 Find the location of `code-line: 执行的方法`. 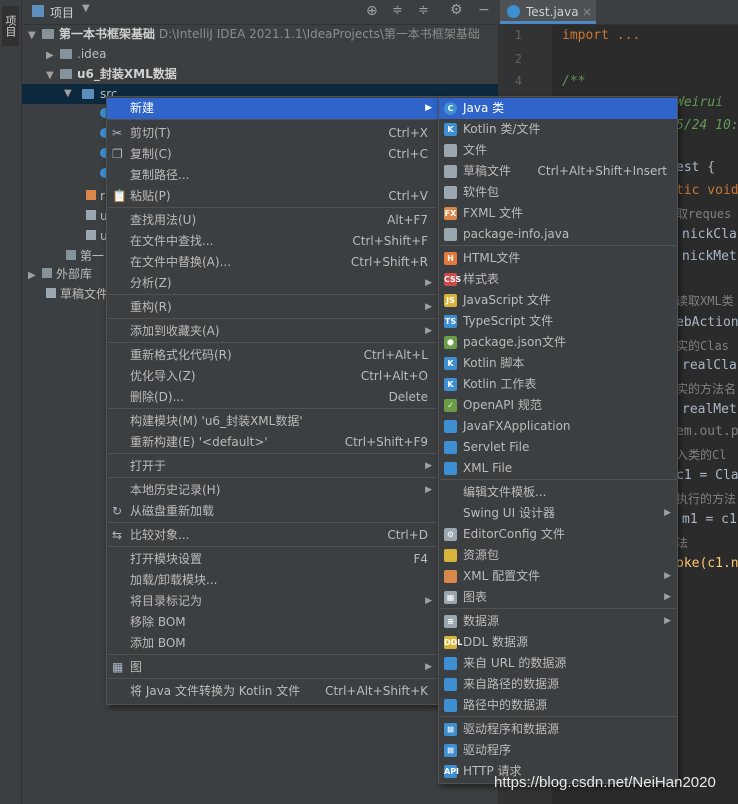

code-line: 执行的方法 is located at coordinates (706, 498).